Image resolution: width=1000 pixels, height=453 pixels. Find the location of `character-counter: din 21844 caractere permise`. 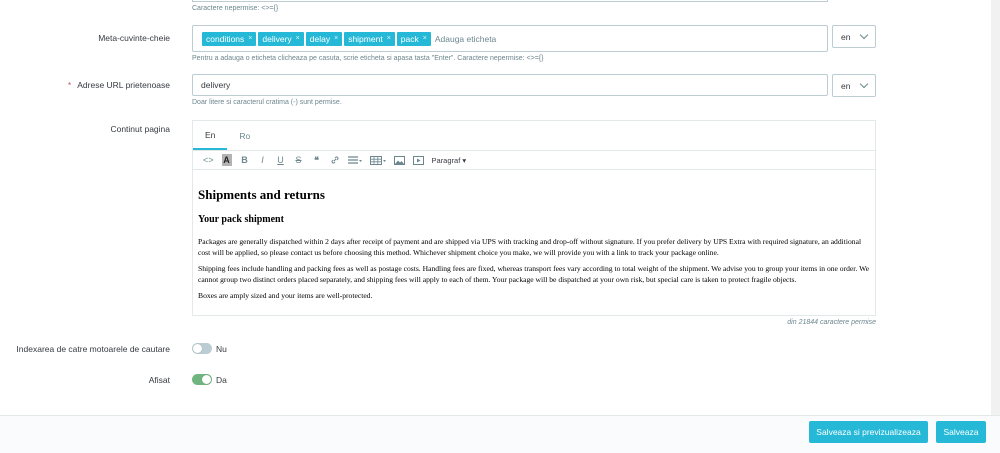

character-counter: din 21844 caractere permise is located at coordinates (831, 322).